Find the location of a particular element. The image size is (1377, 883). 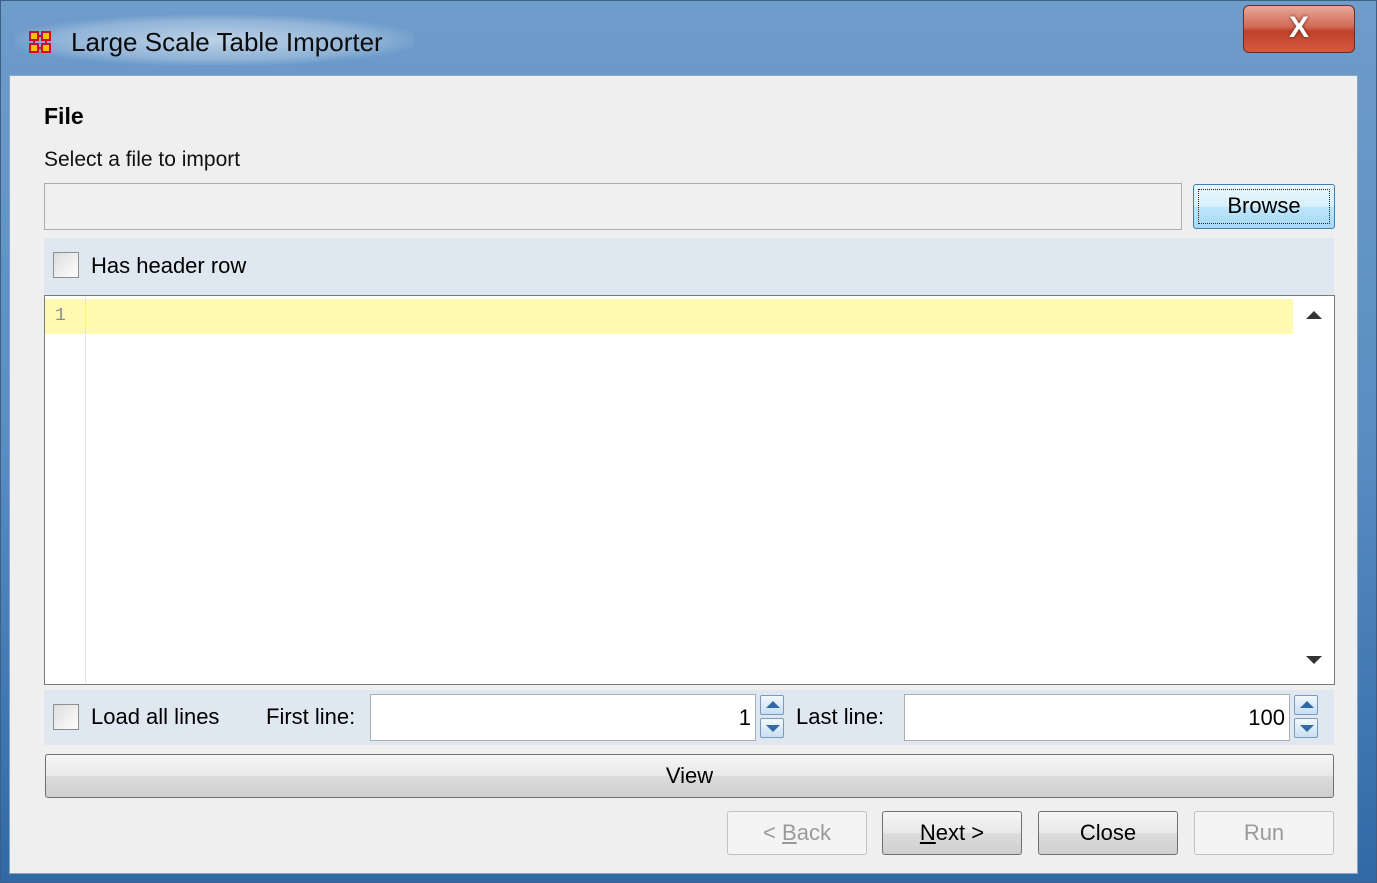

back-button: < Back is located at coordinates (797, 833).